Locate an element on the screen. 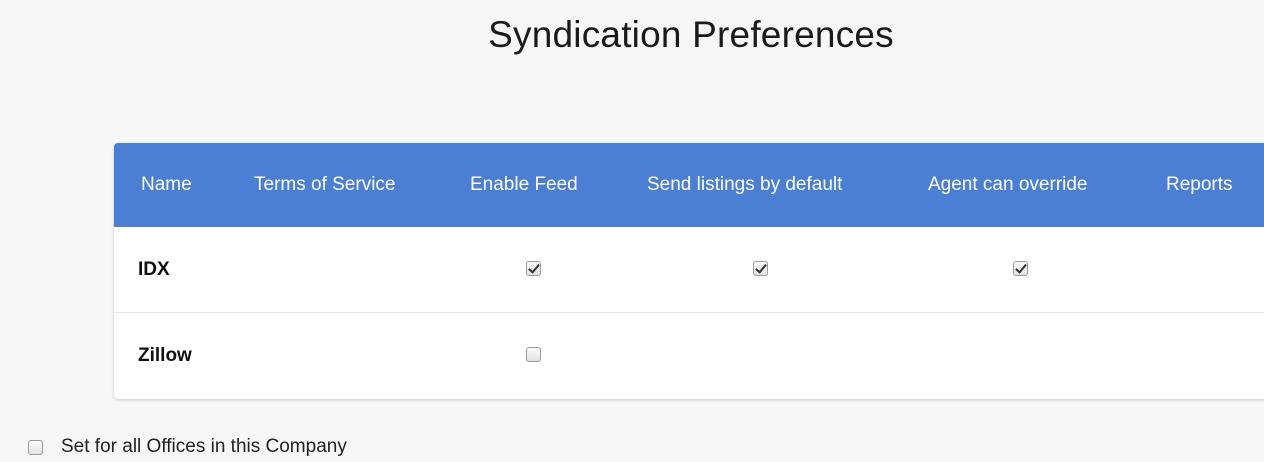  column-header-agent-override: Agent can override is located at coordinates (1008, 184).